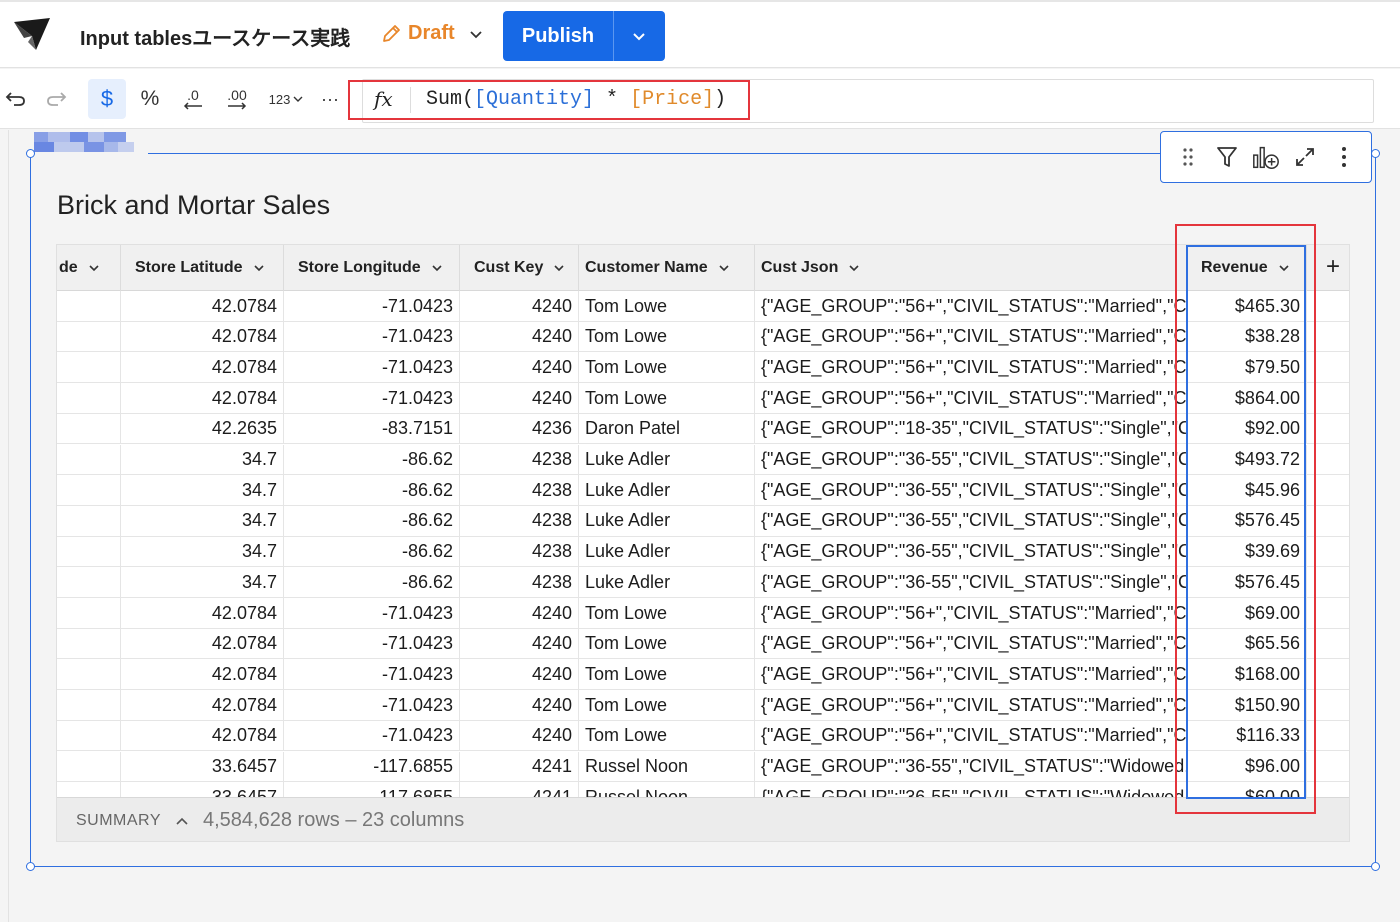 The image size is (1400, 922). Describe the element at coordinates (1247, 582) in the screenshot. I see `cell-revenue: $576.45` at that location.